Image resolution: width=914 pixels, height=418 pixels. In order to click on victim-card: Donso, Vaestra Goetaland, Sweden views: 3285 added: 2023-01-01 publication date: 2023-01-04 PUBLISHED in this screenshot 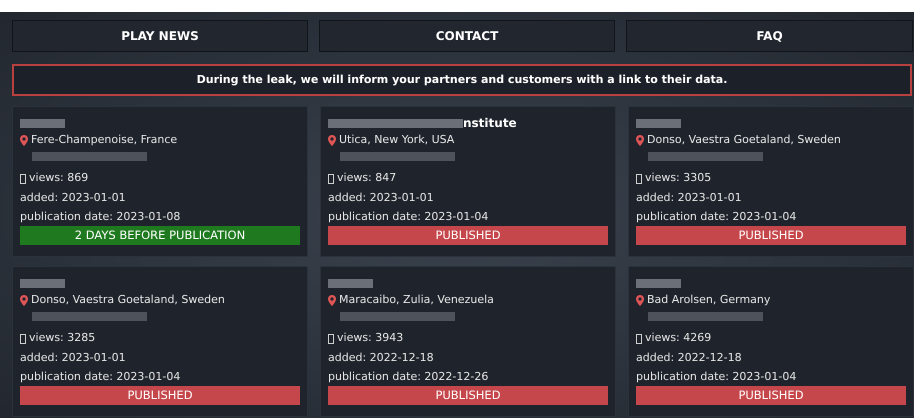, I will do `click(160, 341)`.